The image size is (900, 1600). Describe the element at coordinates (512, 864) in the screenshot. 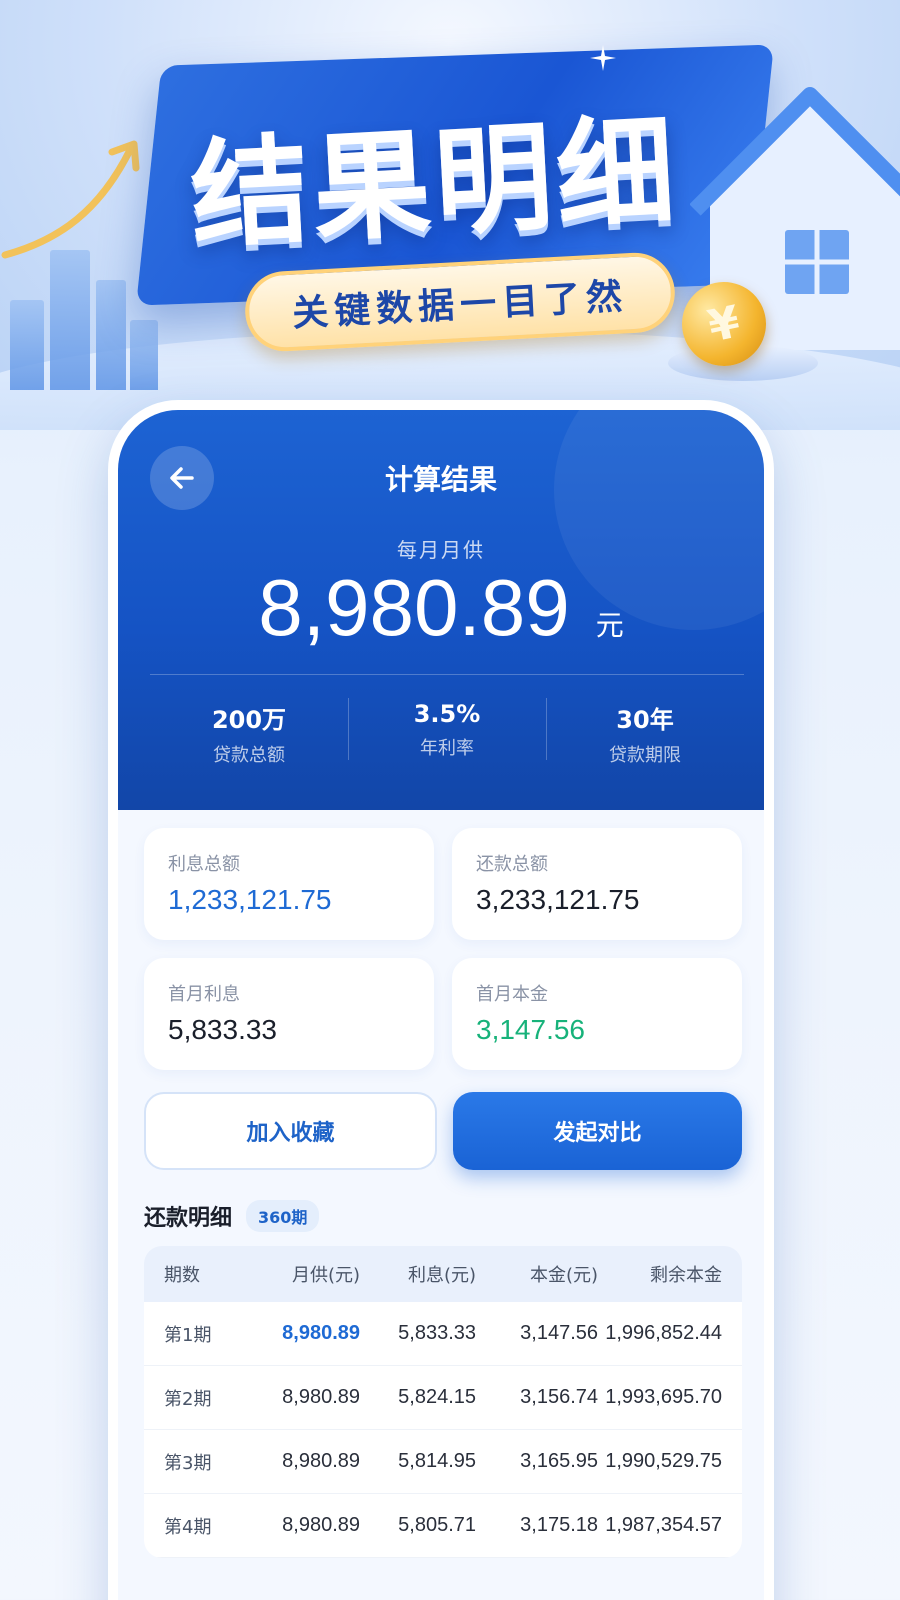

I see `card-label: 还款总额` at that location.